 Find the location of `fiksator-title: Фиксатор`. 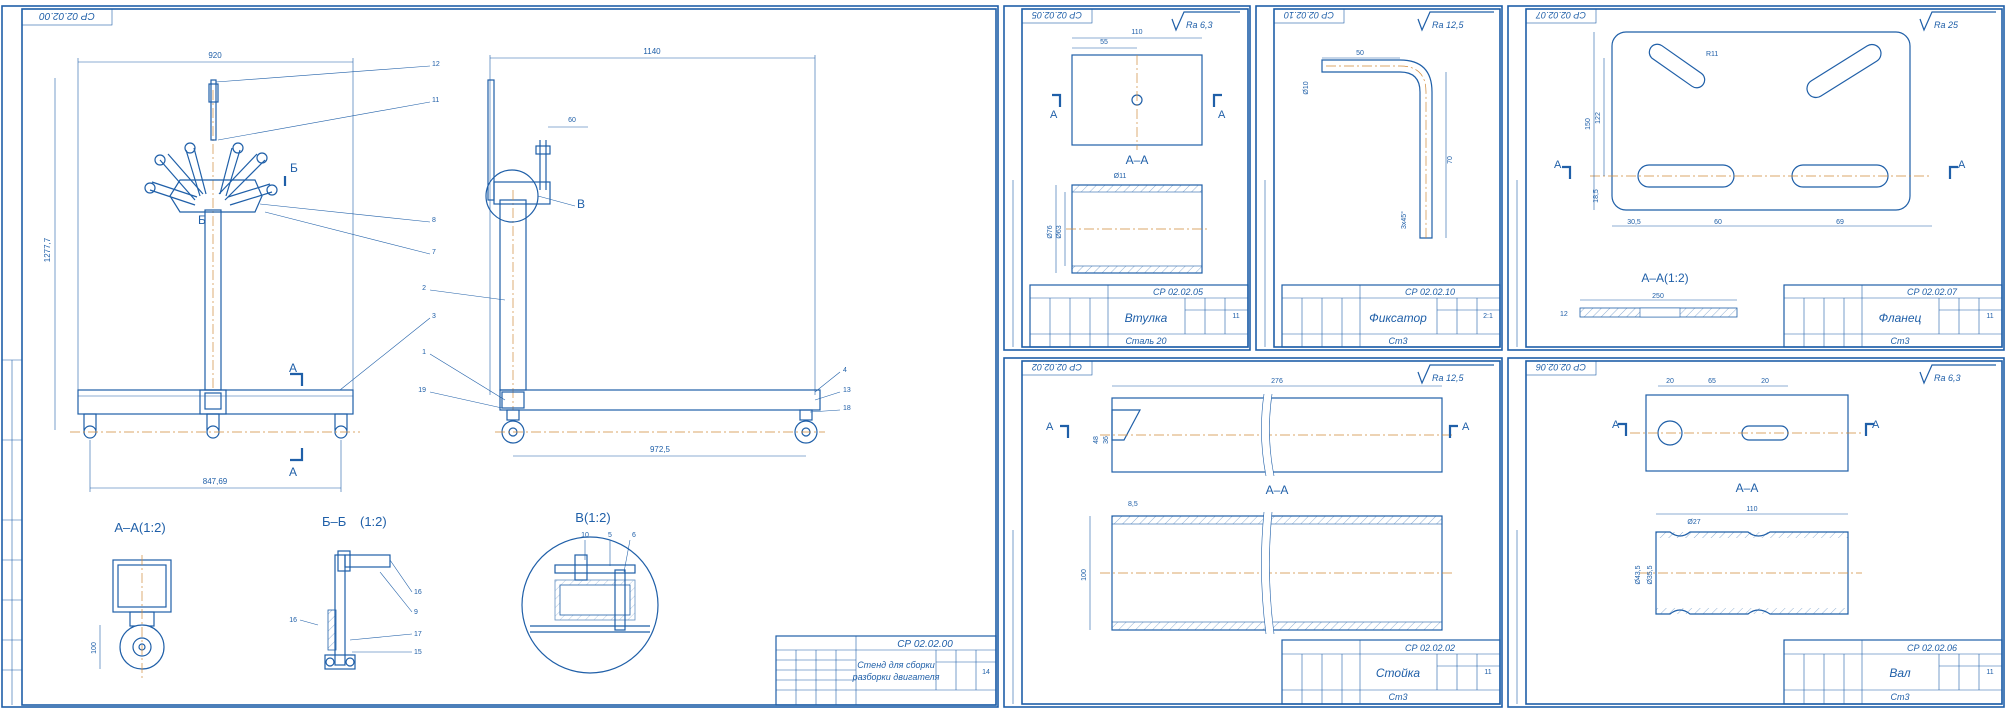

fiksator-title: Фиксатор is located at coordinates (1398, 318).